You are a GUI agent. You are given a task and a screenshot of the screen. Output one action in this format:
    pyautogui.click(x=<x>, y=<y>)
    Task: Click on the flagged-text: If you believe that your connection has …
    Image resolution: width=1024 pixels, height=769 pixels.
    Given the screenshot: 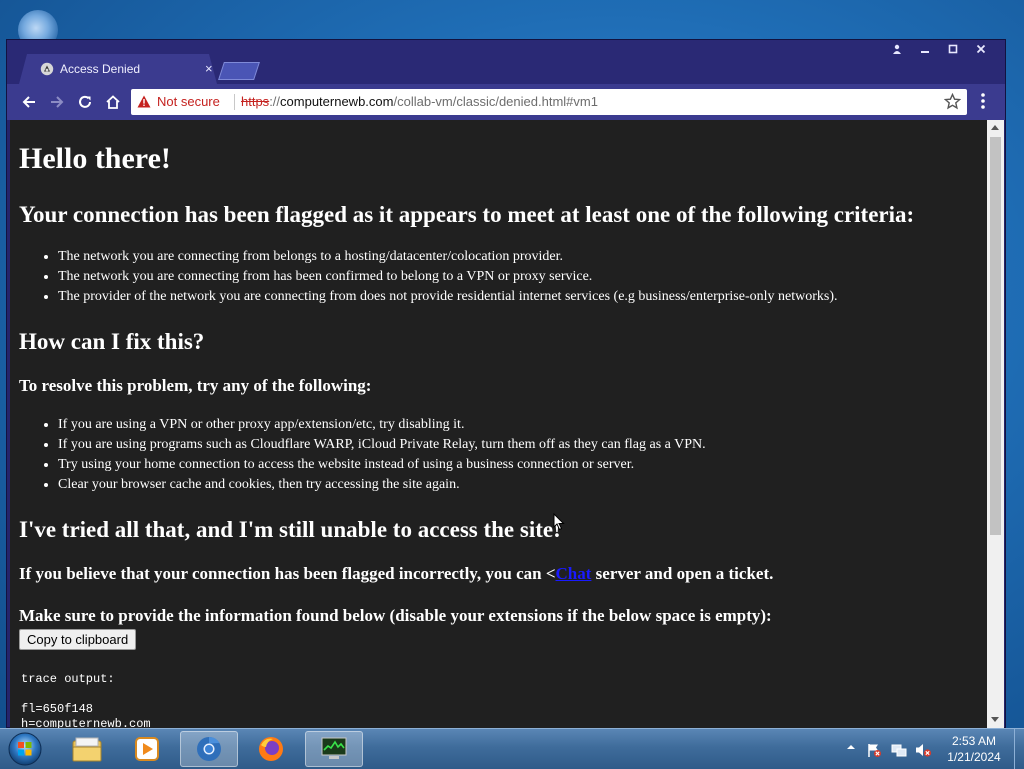 What is the action you would take?
    pyautogui.click(x=396, y=574)
    